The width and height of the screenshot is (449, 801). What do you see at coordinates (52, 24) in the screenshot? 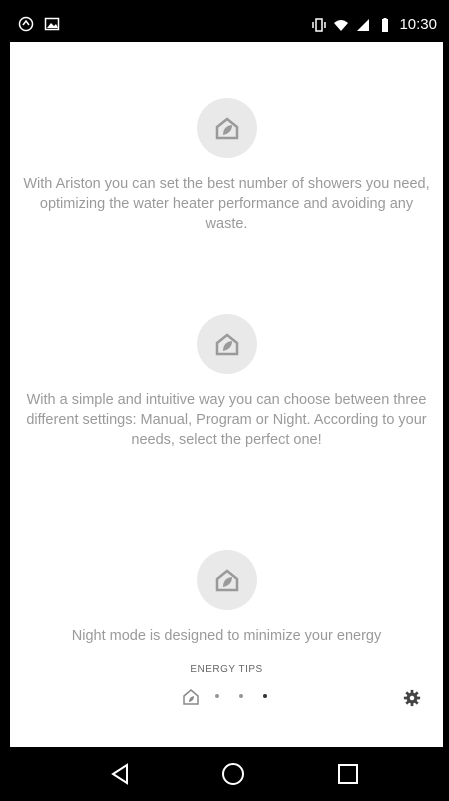
I see `image-icon` at bounding box center [52, 24].